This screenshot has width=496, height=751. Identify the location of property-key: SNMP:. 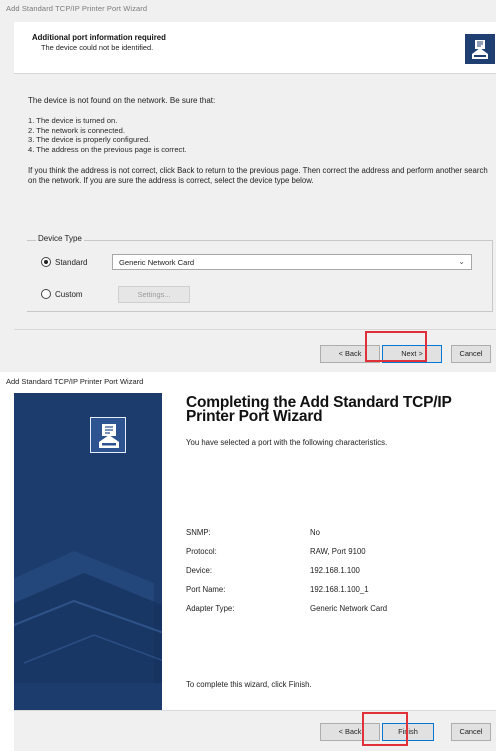
(198, 532).